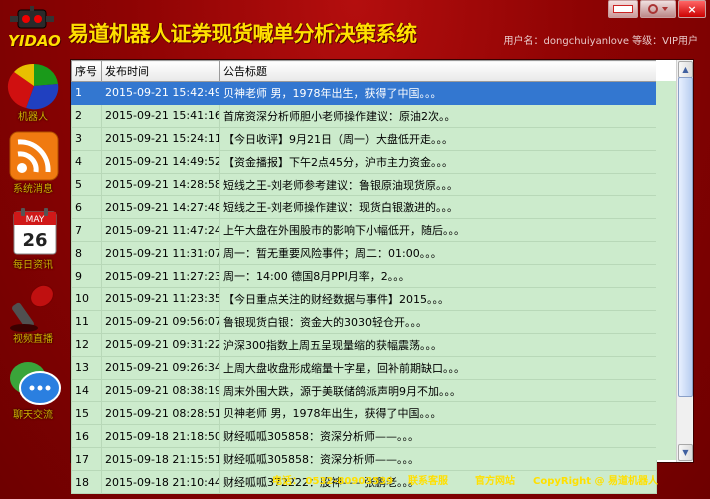 This screenshot has width=710, height=499. I want to click on row-publish-time: 2015-09-21 14:49:52, so click(160, 161).